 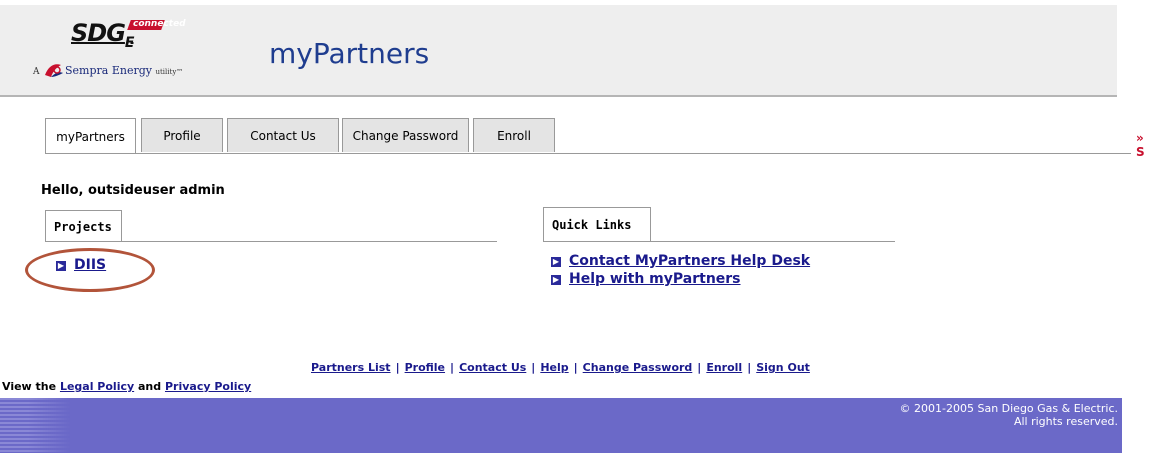 What do you see at coordinates (351, 367) in the screenshot?
I see `footer-link-partners-list: Partners List` at bounding box center [351, 367].